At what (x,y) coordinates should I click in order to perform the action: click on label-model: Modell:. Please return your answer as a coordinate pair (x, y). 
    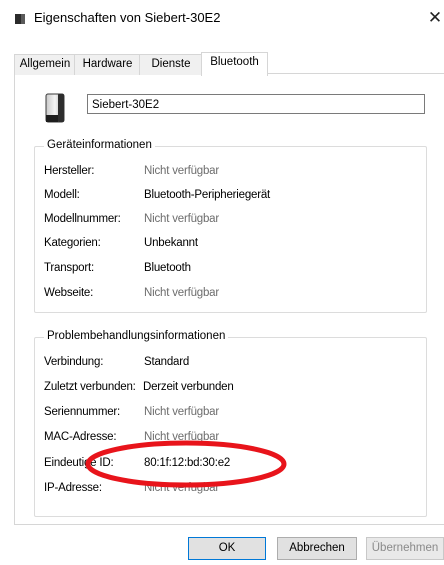
    Looking at the image, I should click on (62, 195).